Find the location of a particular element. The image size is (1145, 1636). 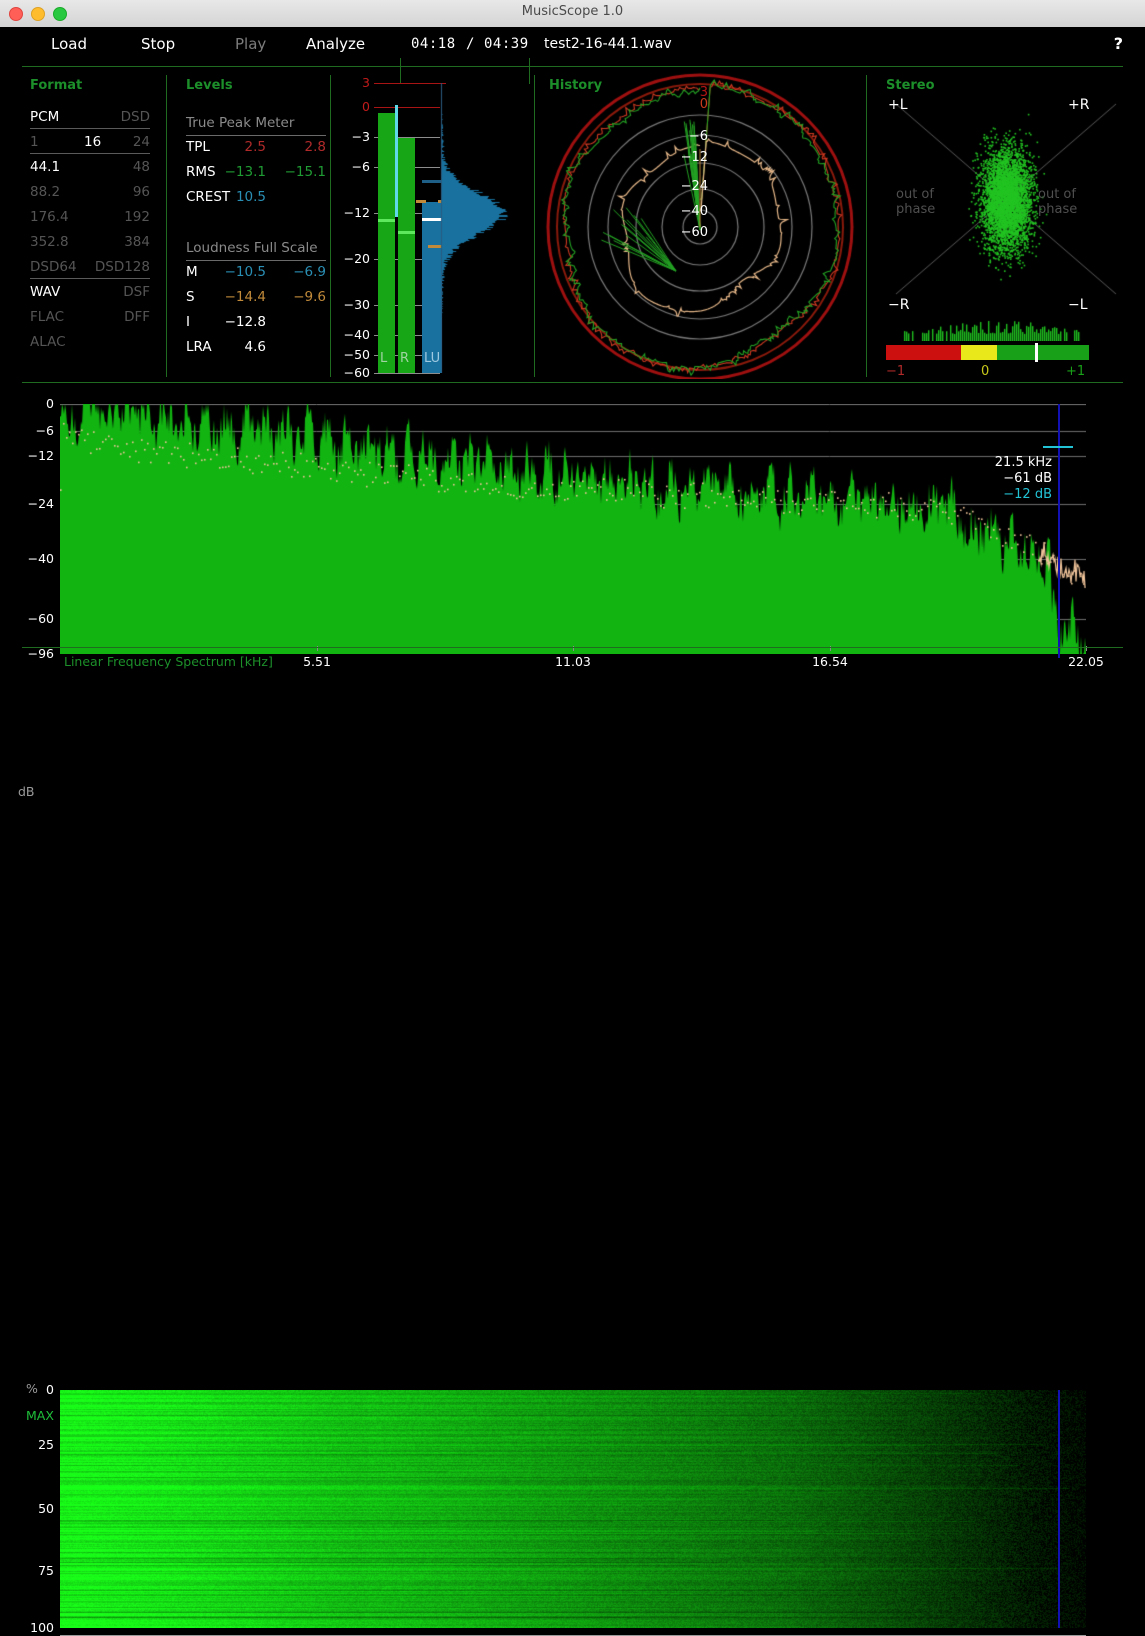

lufs-row-label-i: I is located at coordinates (188, 322).